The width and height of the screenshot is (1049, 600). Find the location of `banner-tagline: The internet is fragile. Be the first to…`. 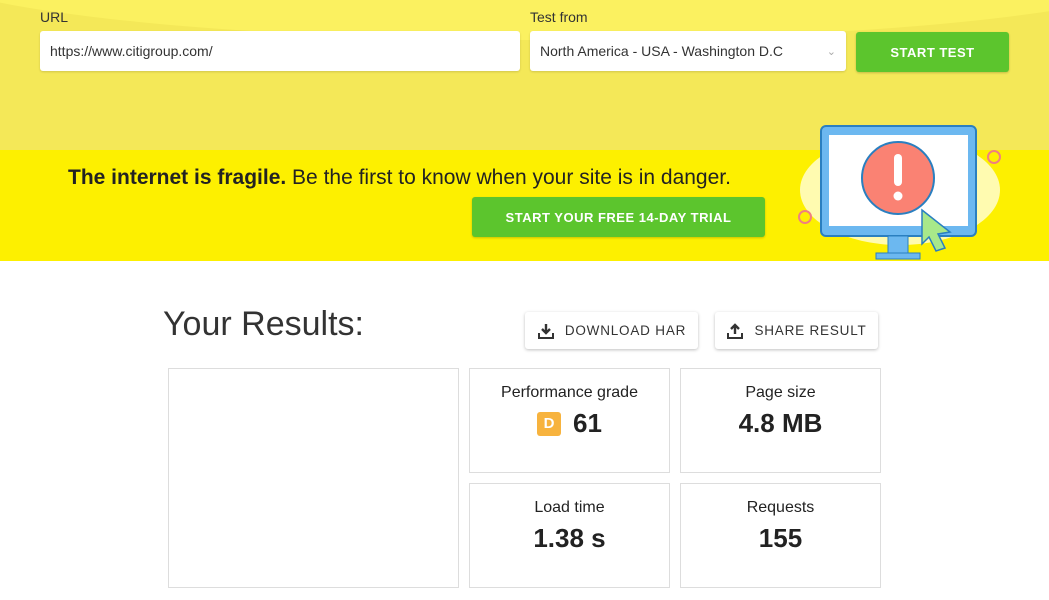

banner-tagline: The internet is fragile. Be the first to… is located at coordinates (399, 178).